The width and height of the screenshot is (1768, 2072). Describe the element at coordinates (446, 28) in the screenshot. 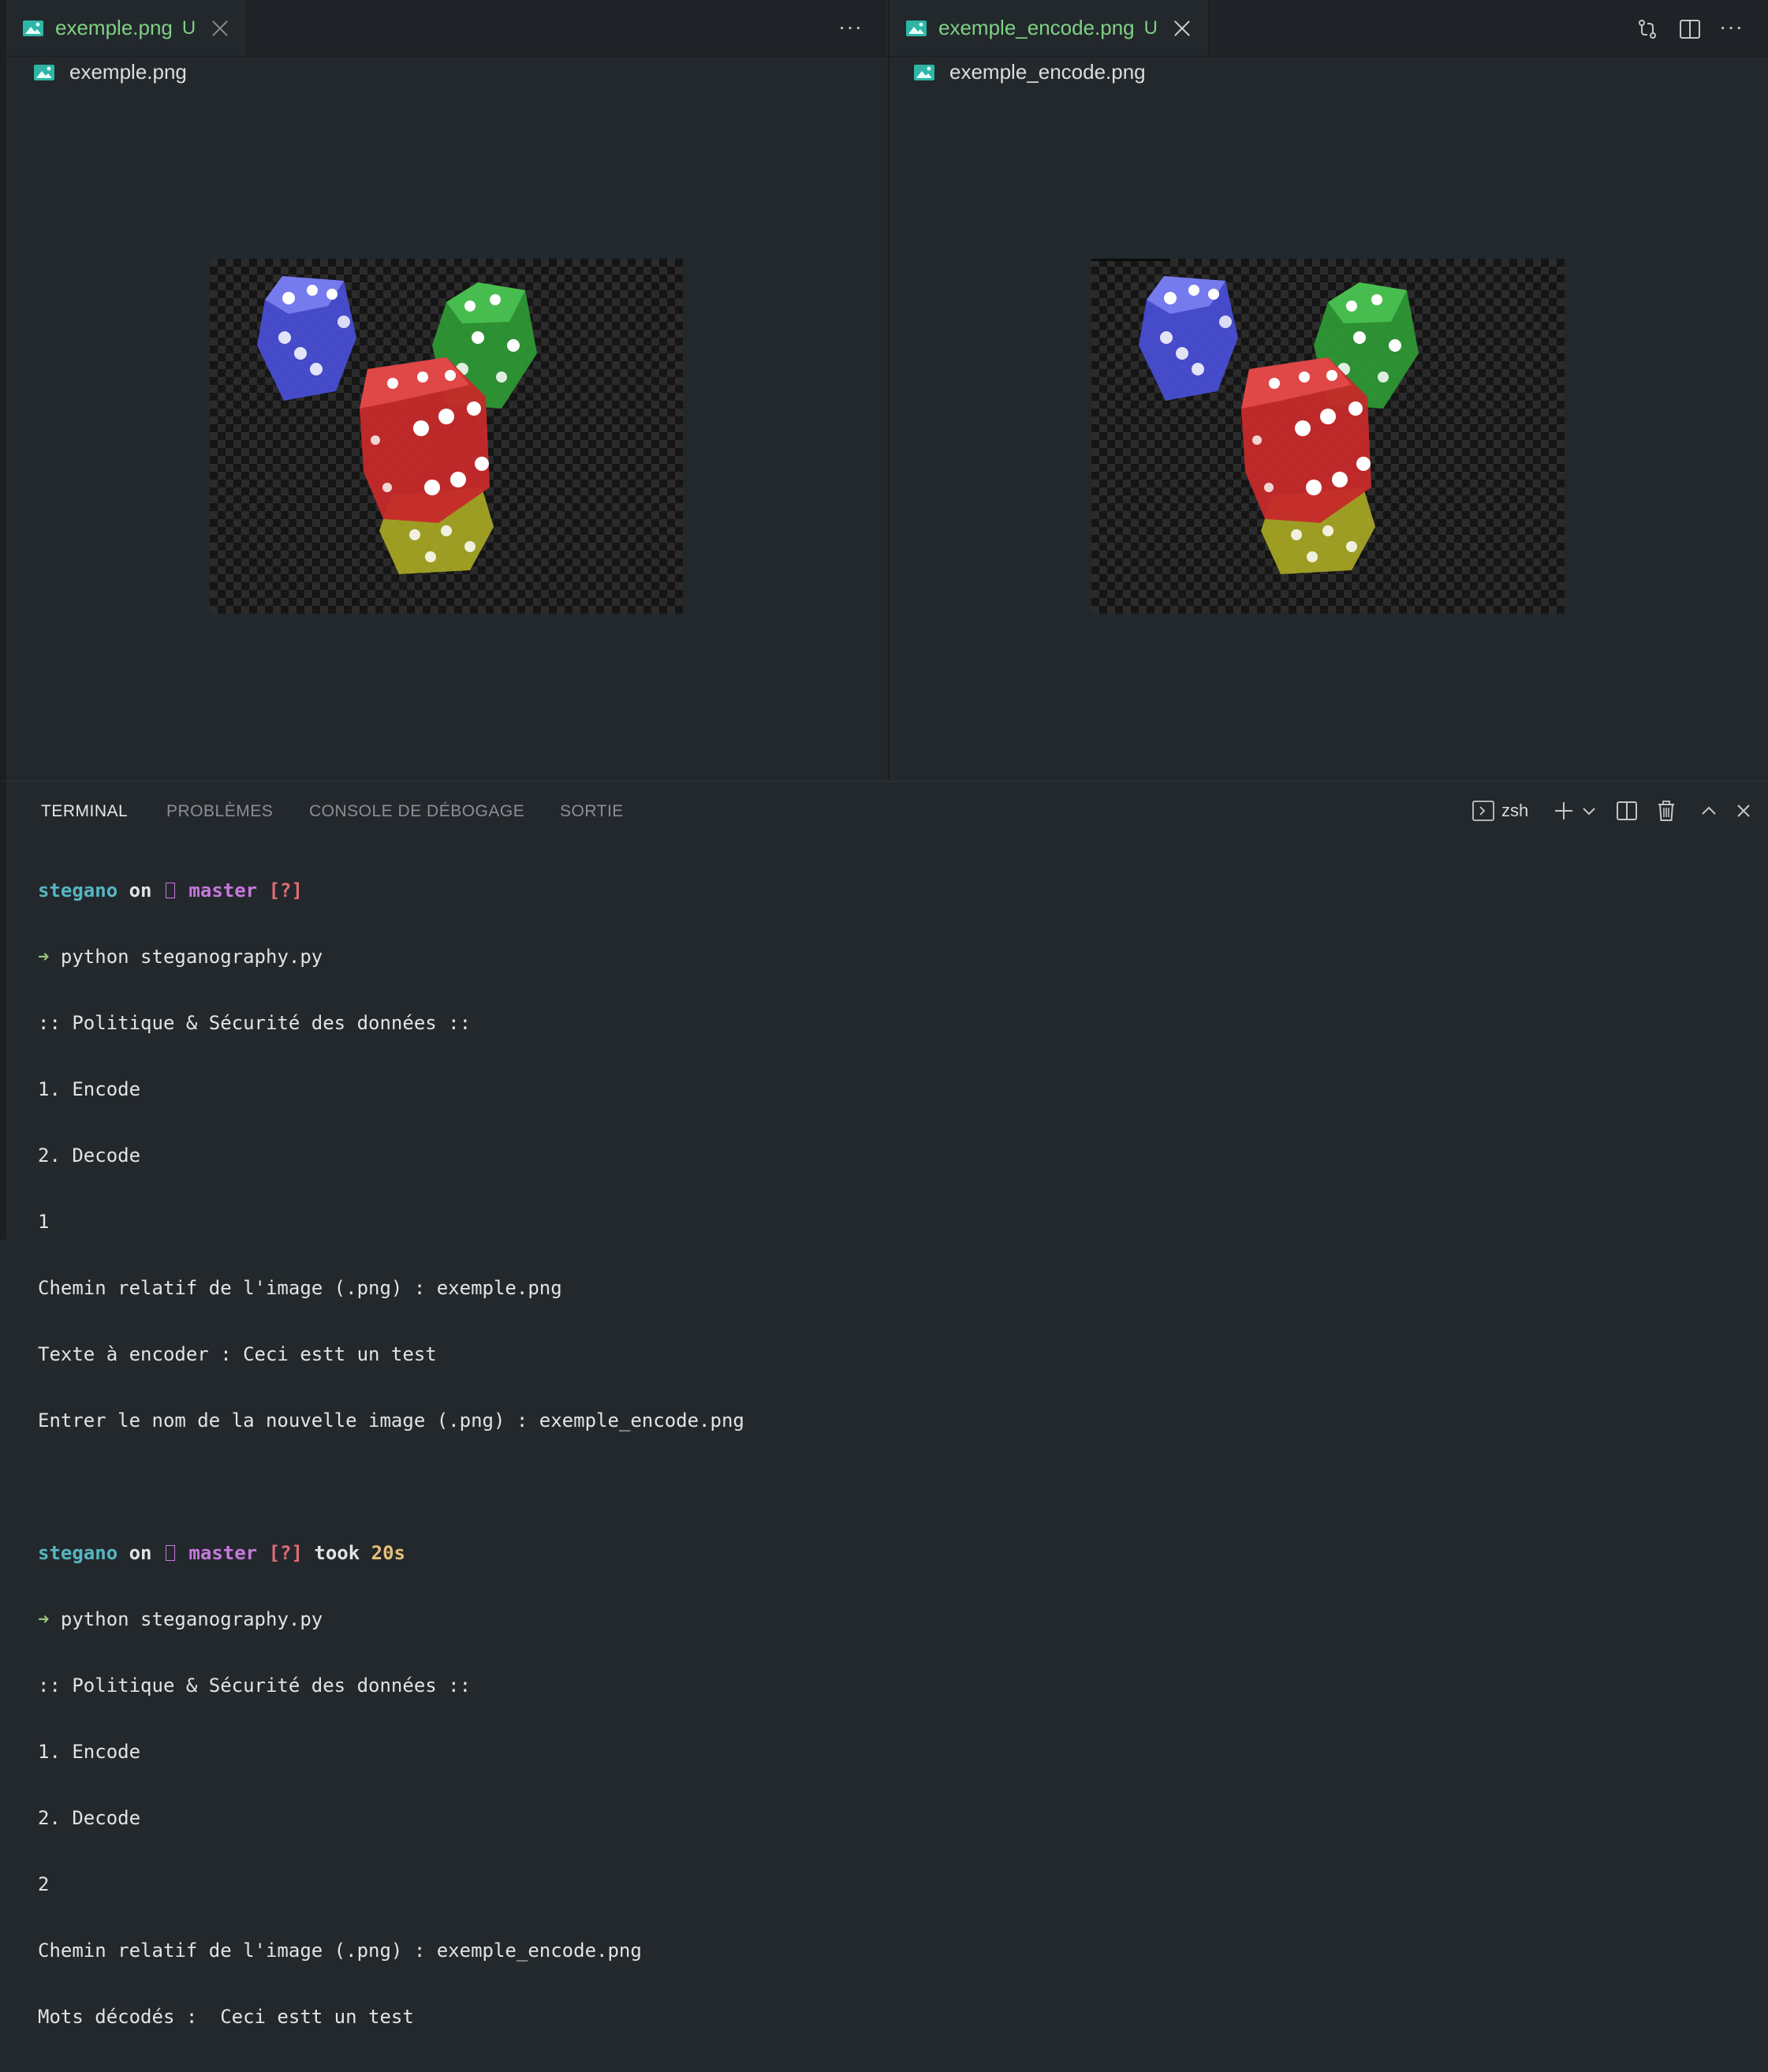

I see `tab-bar-left: exemple.png U ···` at that location.